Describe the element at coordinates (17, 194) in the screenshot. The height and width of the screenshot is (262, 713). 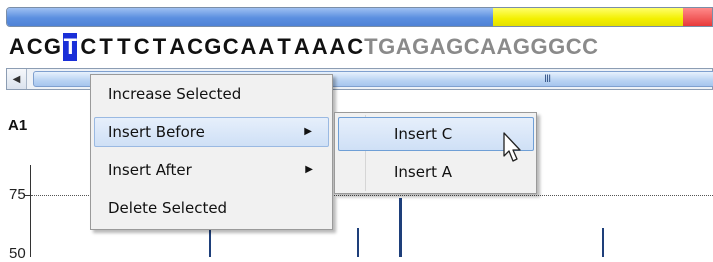
I see `y-tick-label: 75` at that location.